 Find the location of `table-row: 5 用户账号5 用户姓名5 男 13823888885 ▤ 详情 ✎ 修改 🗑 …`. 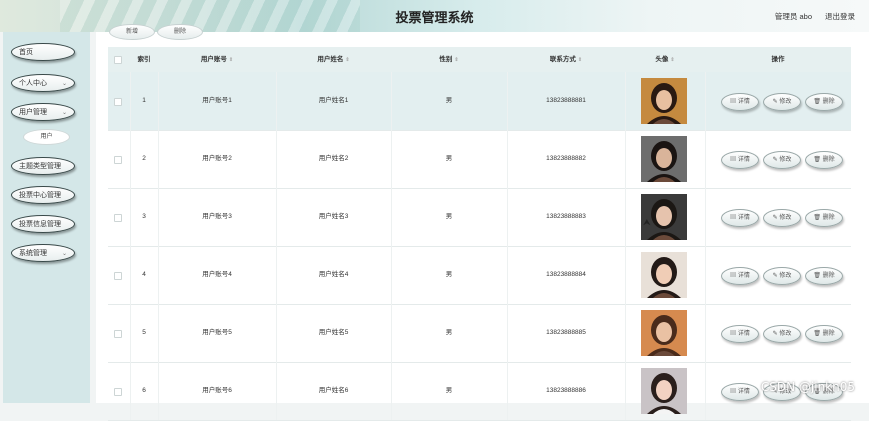

table-row: 5 用户账号5 用户姓名5 男 13823888885 ▤ 详情 ✎ 修改 🗑 … is located at coordinates (479, 333).